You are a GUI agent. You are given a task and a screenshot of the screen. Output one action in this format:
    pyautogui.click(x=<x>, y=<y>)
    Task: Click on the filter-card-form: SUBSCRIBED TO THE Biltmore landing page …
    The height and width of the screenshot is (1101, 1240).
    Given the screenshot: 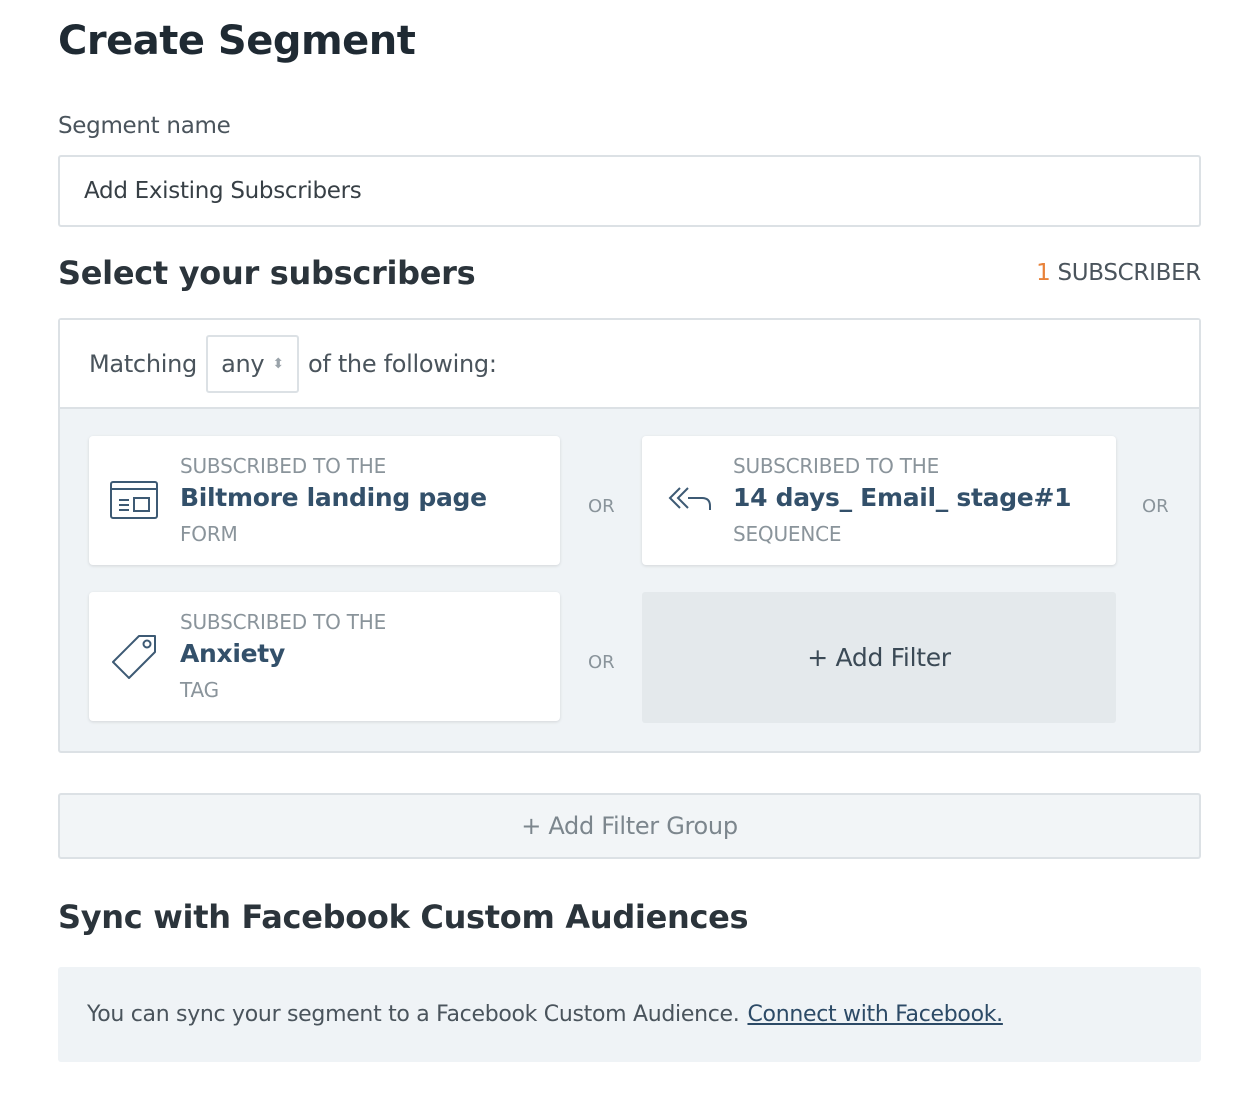 What is the action you would take?
    pyautogui.click(x=324, y=500)
    